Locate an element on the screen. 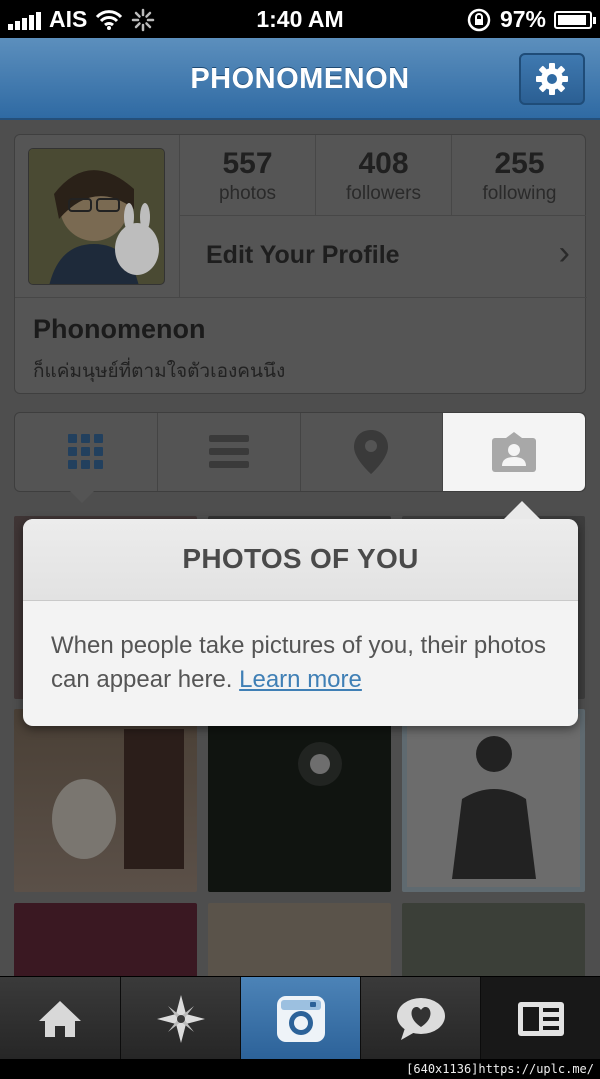 The height and width of the screenshot is (1079, 600). view-tabs is located at coordinates (300, 452).